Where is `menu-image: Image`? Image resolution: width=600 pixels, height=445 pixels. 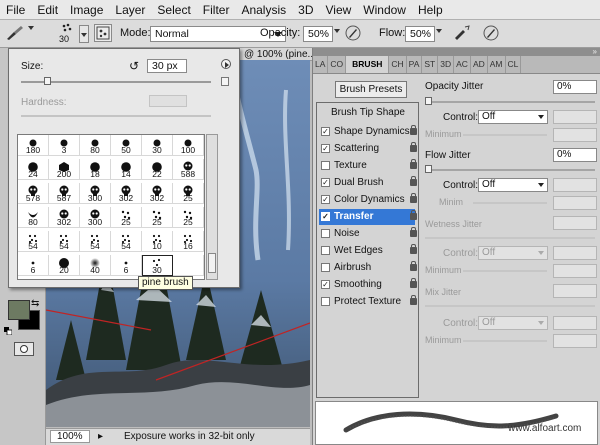 menu-image: Image is located at coordinates (86, 10).